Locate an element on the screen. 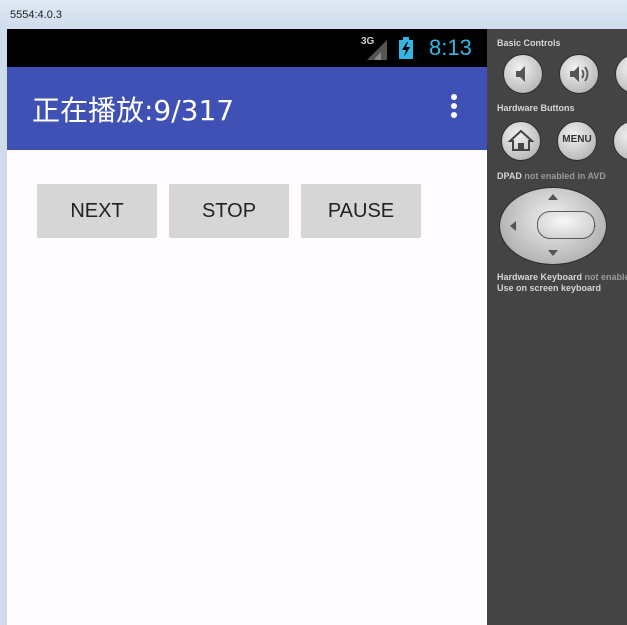 The width and height of the screenshot is (627, 625). menu-button: MENU is located at coordinates (577, 141).